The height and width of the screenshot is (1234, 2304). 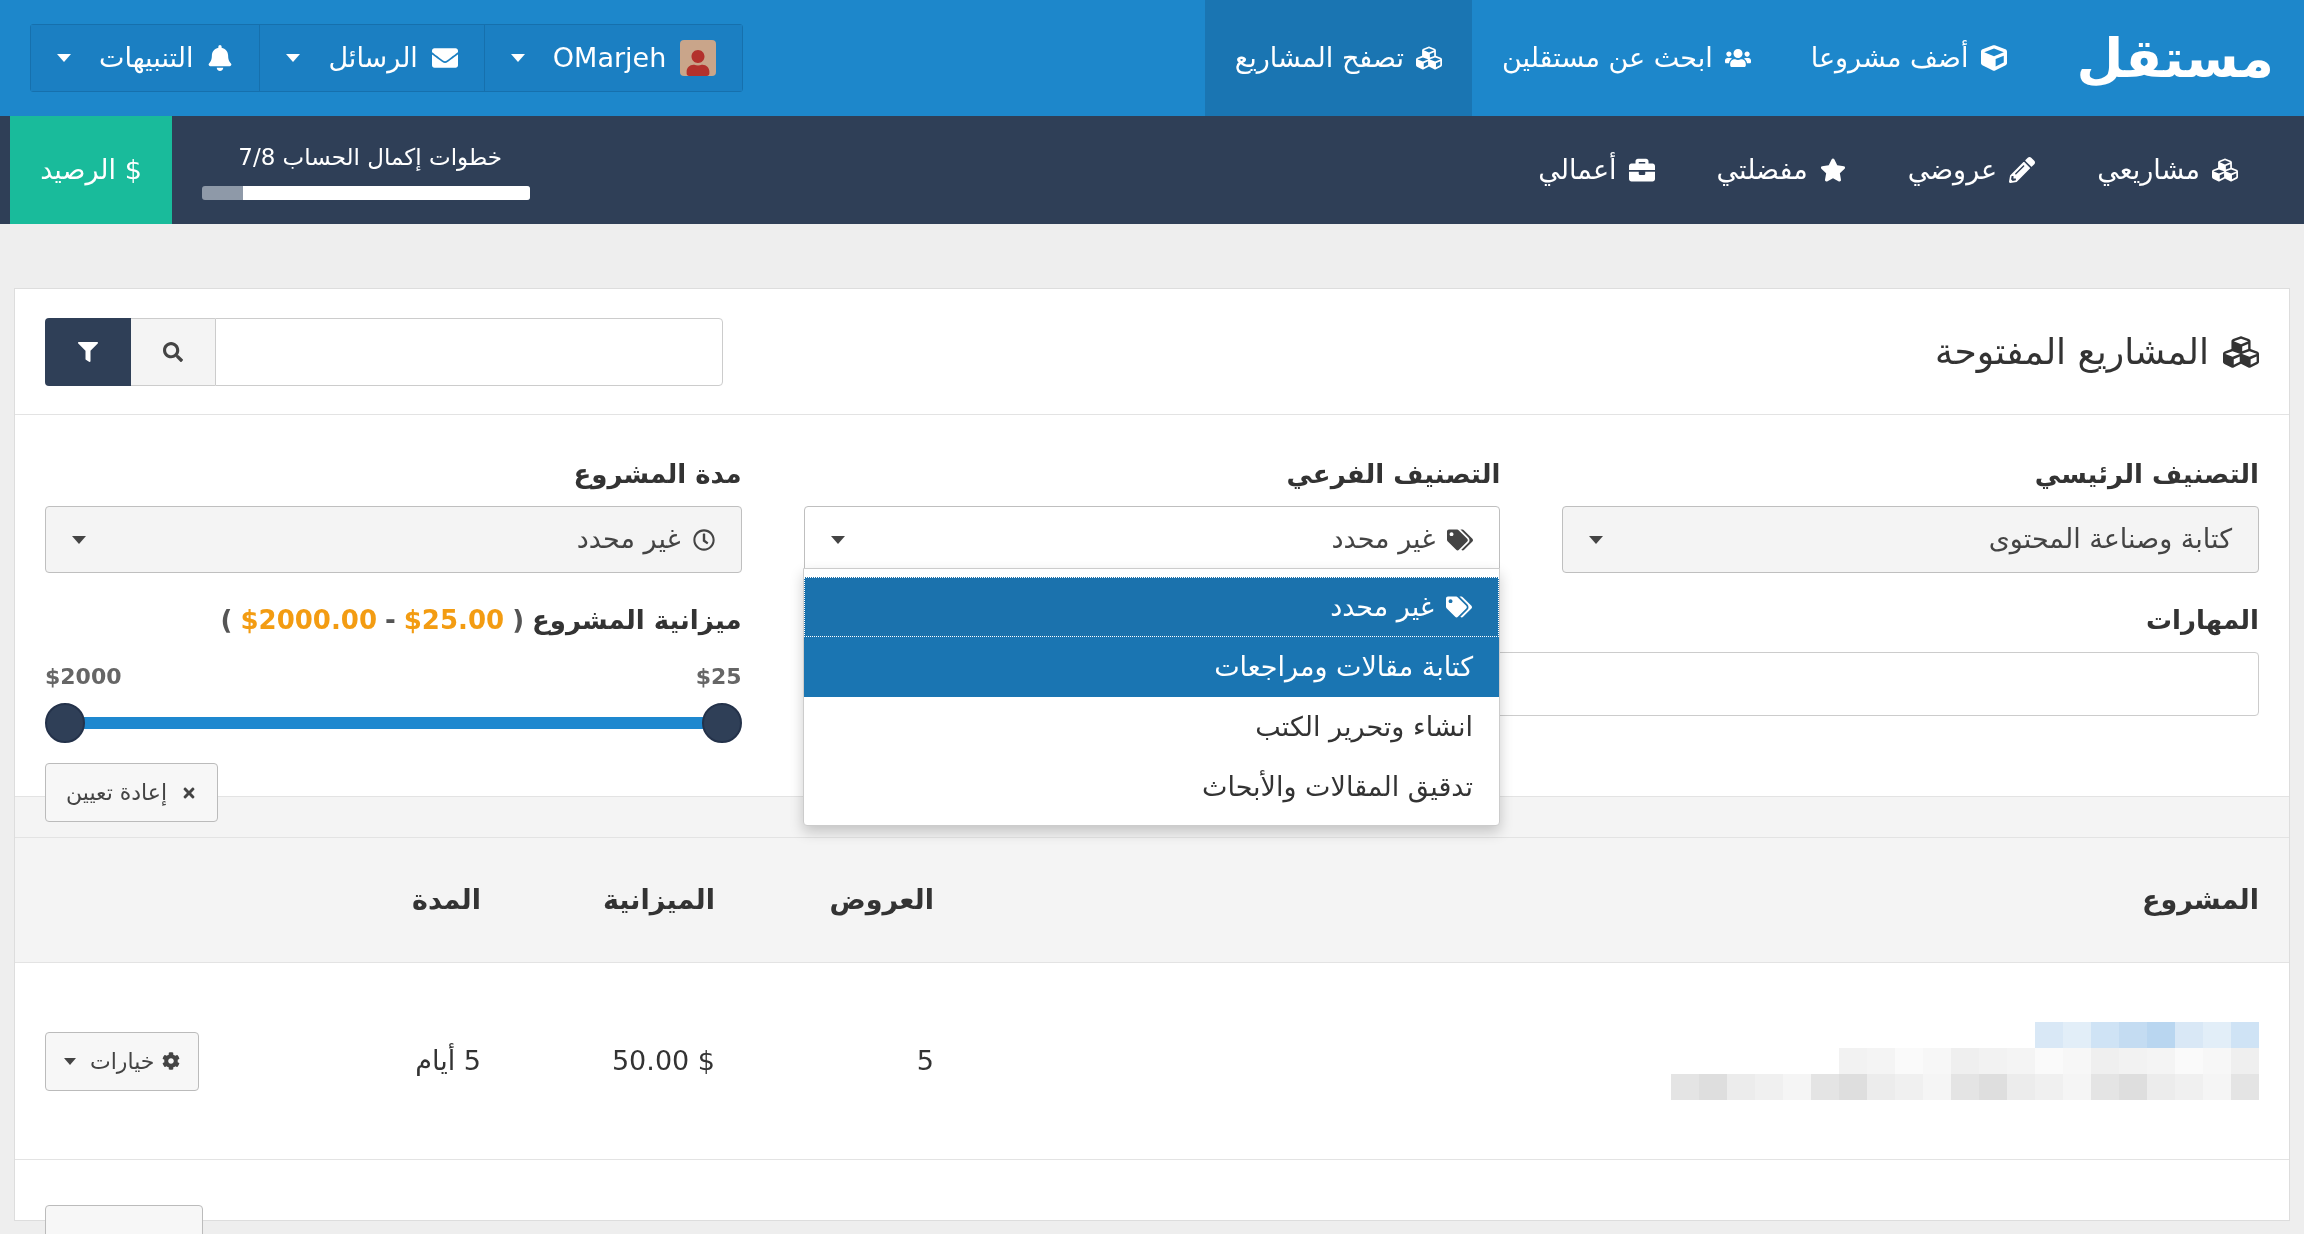 I want to click on select-value: كتابة وصناعة المحتوى, so click(x=2110, y=539).